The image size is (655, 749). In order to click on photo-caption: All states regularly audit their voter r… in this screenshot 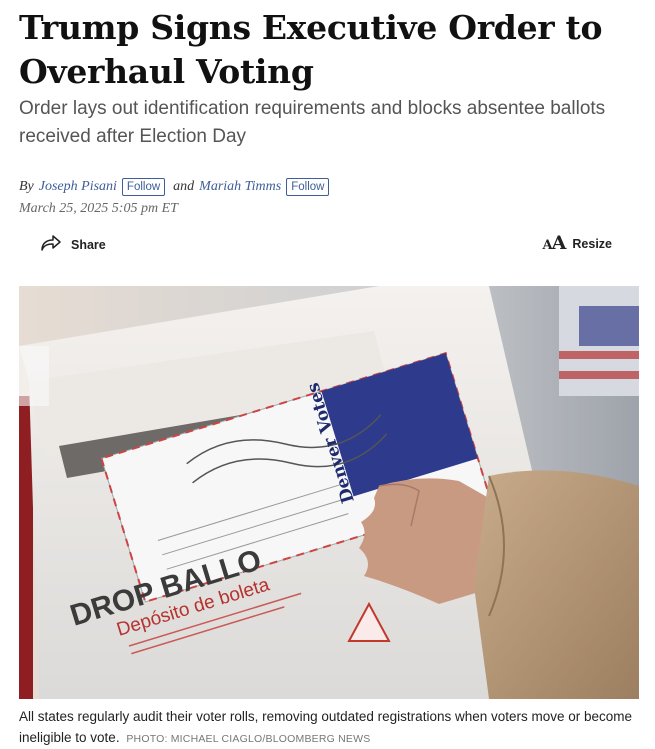, I will do `click(329, 727)`.